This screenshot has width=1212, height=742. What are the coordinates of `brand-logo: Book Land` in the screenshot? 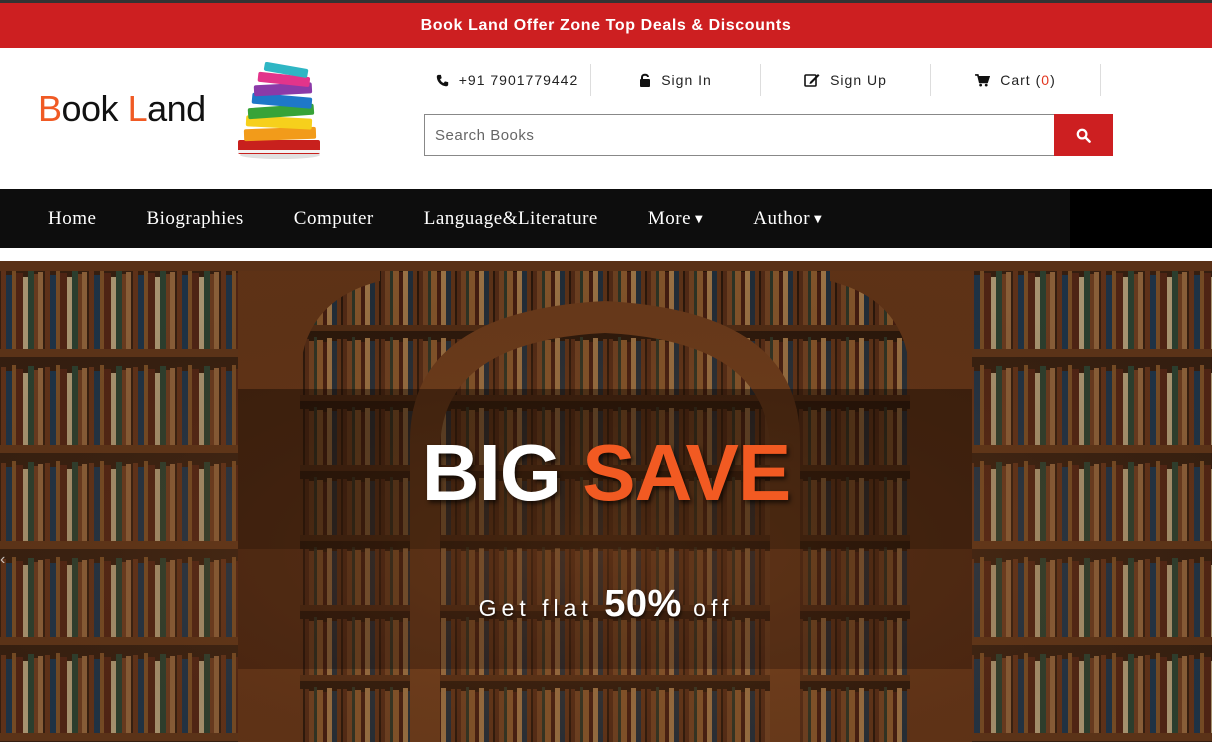 It's located at (122, 109).